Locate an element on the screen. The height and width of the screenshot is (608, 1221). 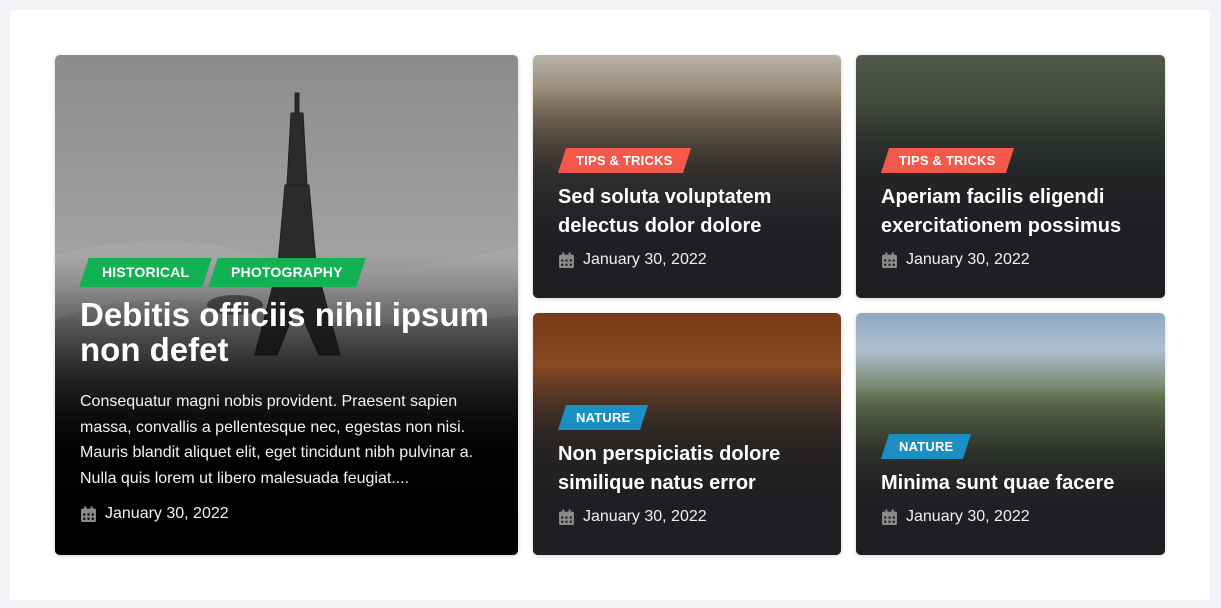
featured-title: Debitis officiis nihil ipsum non defet is located at coordinates (286, 332).